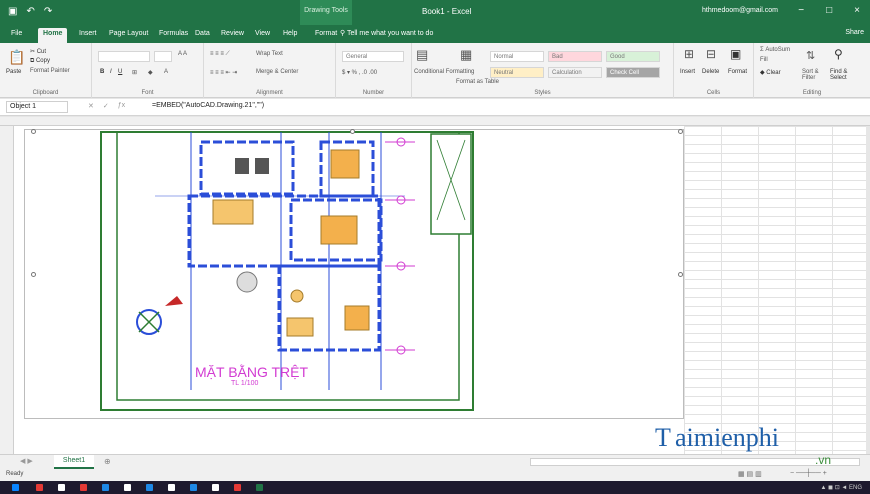 The width and height of the screenshot is (870, 494). What do you see at coordinates (106, 106) in the screenshot?
I see `enter-icon: ✓` at bounding box center [106, 106].